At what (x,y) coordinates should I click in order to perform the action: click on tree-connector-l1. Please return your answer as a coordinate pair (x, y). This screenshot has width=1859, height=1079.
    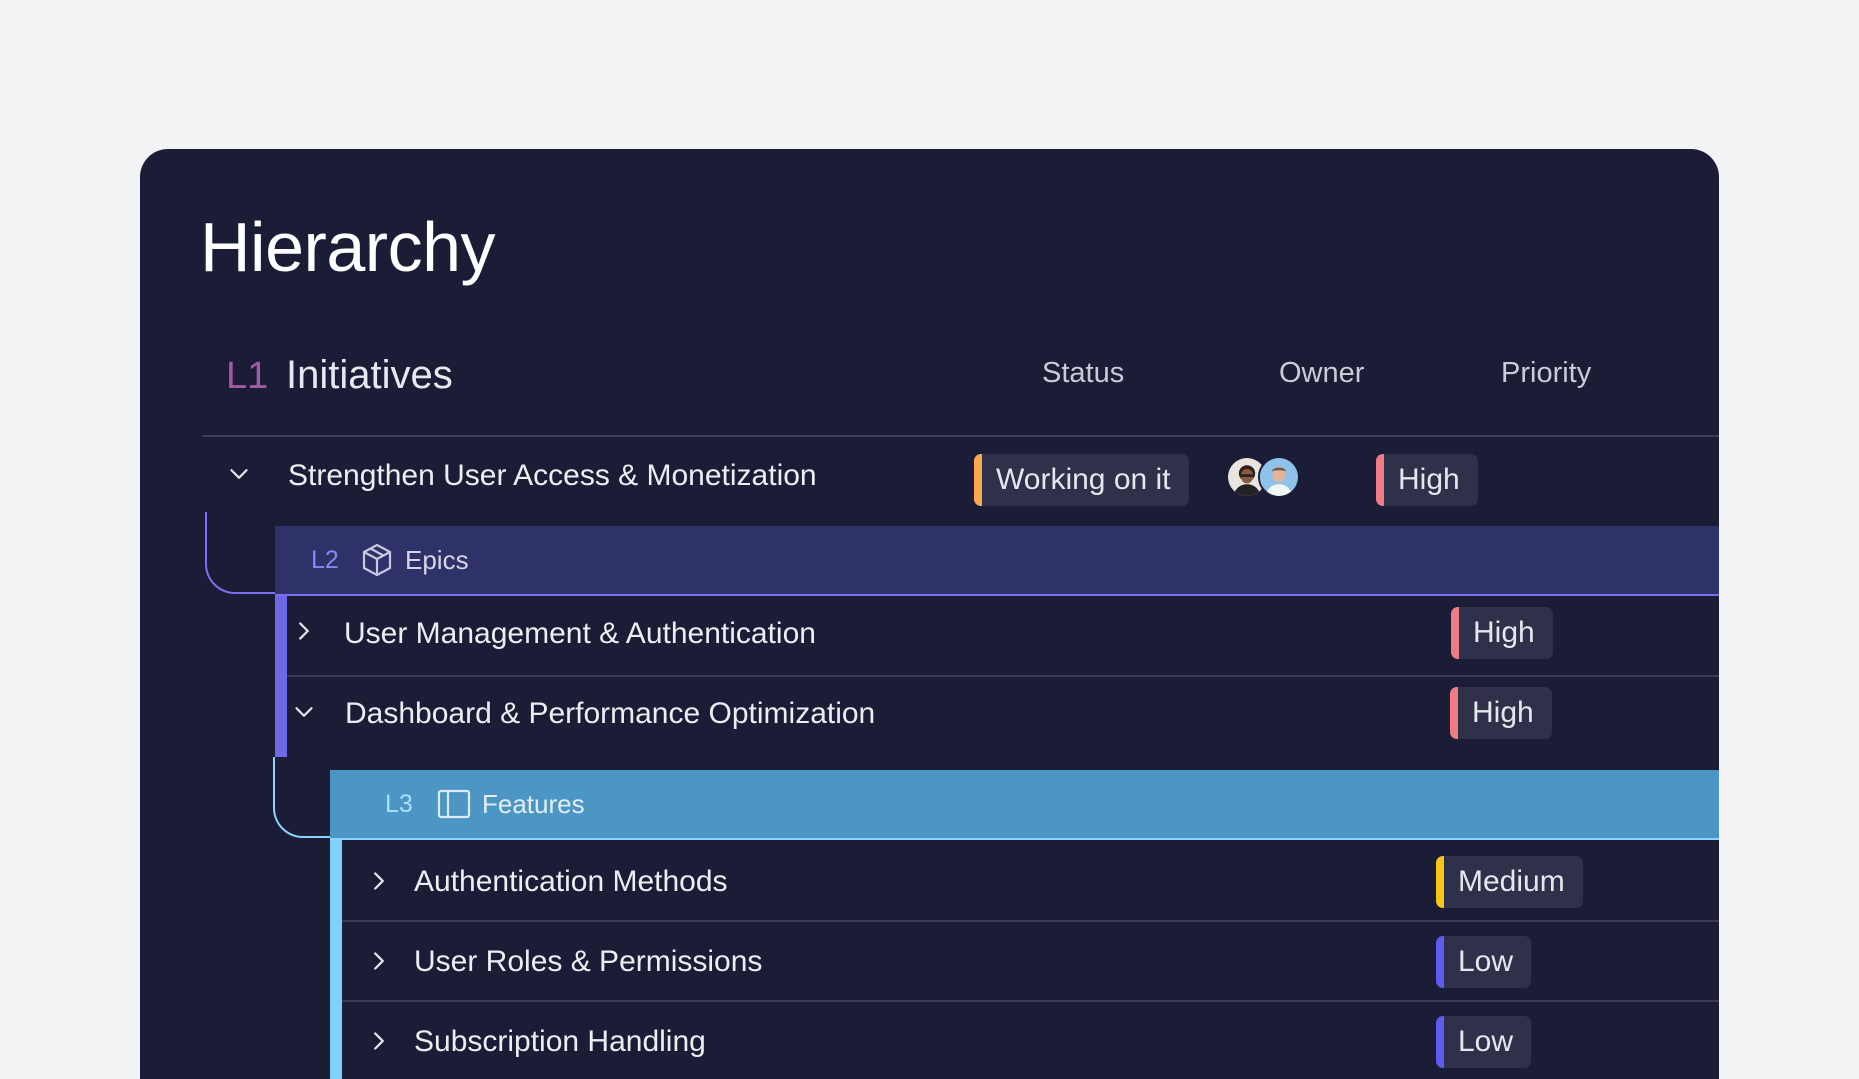
    Looking at the image, I should click on (241, 553).